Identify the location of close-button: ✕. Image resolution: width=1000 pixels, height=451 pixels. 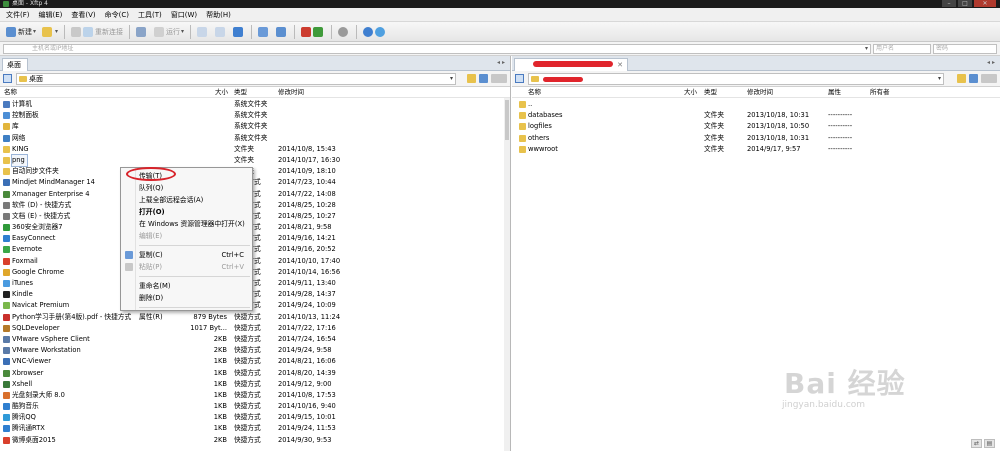
(985, 3).